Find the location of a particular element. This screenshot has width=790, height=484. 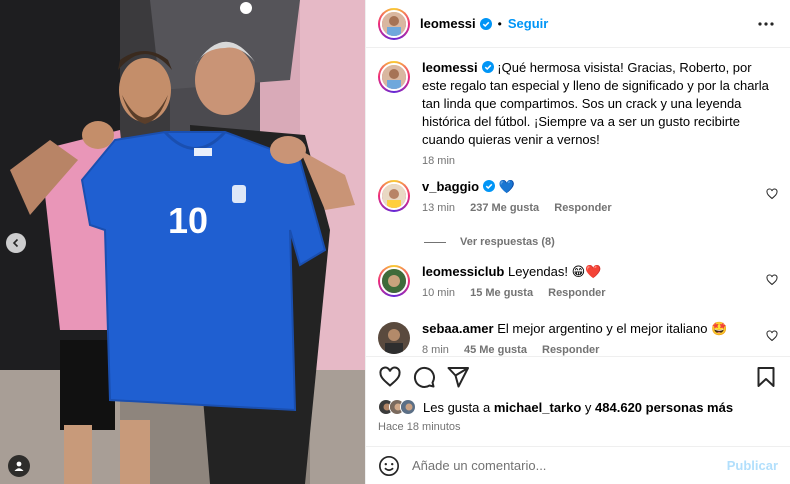

tagged-people-button is located at coordinates (19, 466).